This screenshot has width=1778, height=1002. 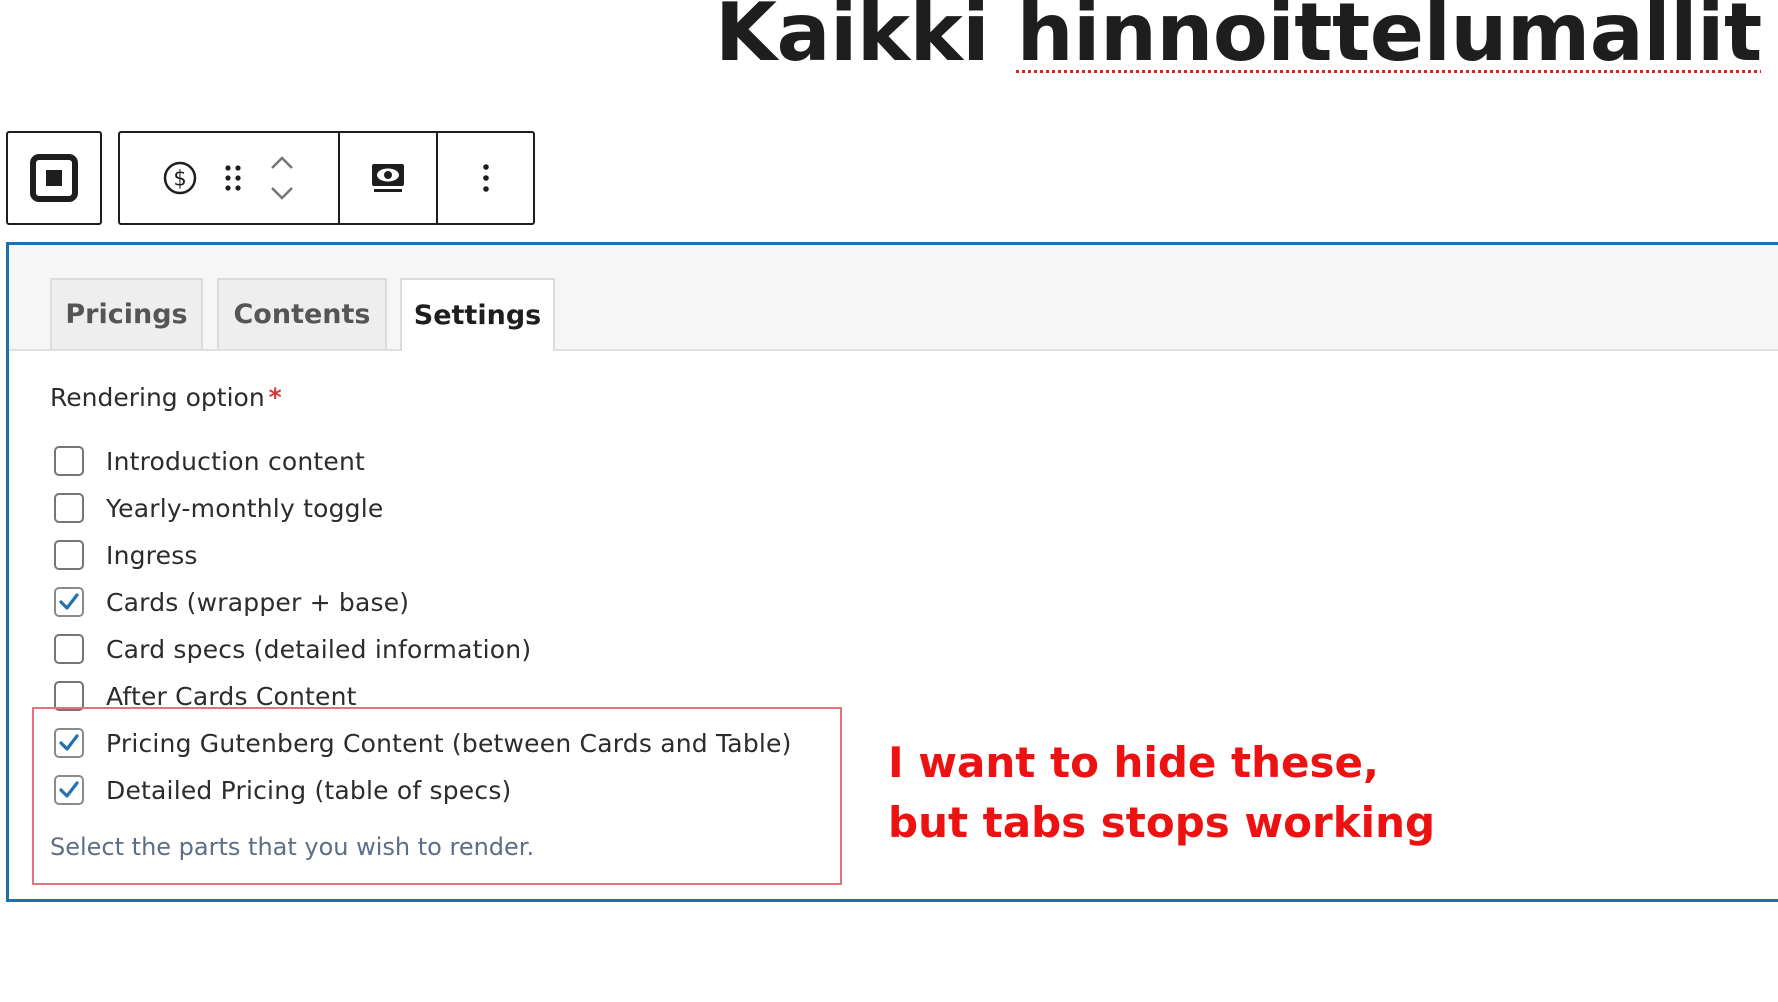 I want to click on preview-button, so click(x=387, y=178).